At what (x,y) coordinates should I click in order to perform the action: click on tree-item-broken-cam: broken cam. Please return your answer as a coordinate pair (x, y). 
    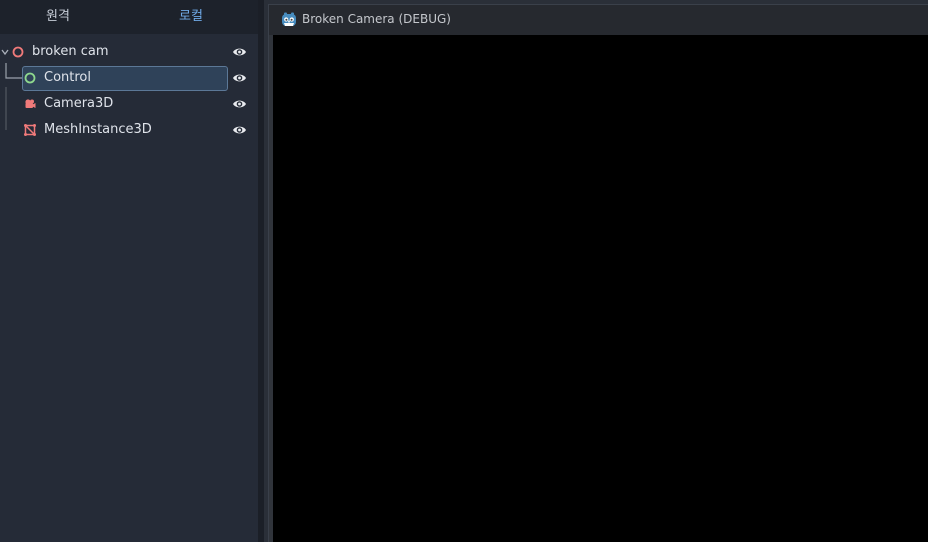
    Looking at the image, I should click on (128, 52).